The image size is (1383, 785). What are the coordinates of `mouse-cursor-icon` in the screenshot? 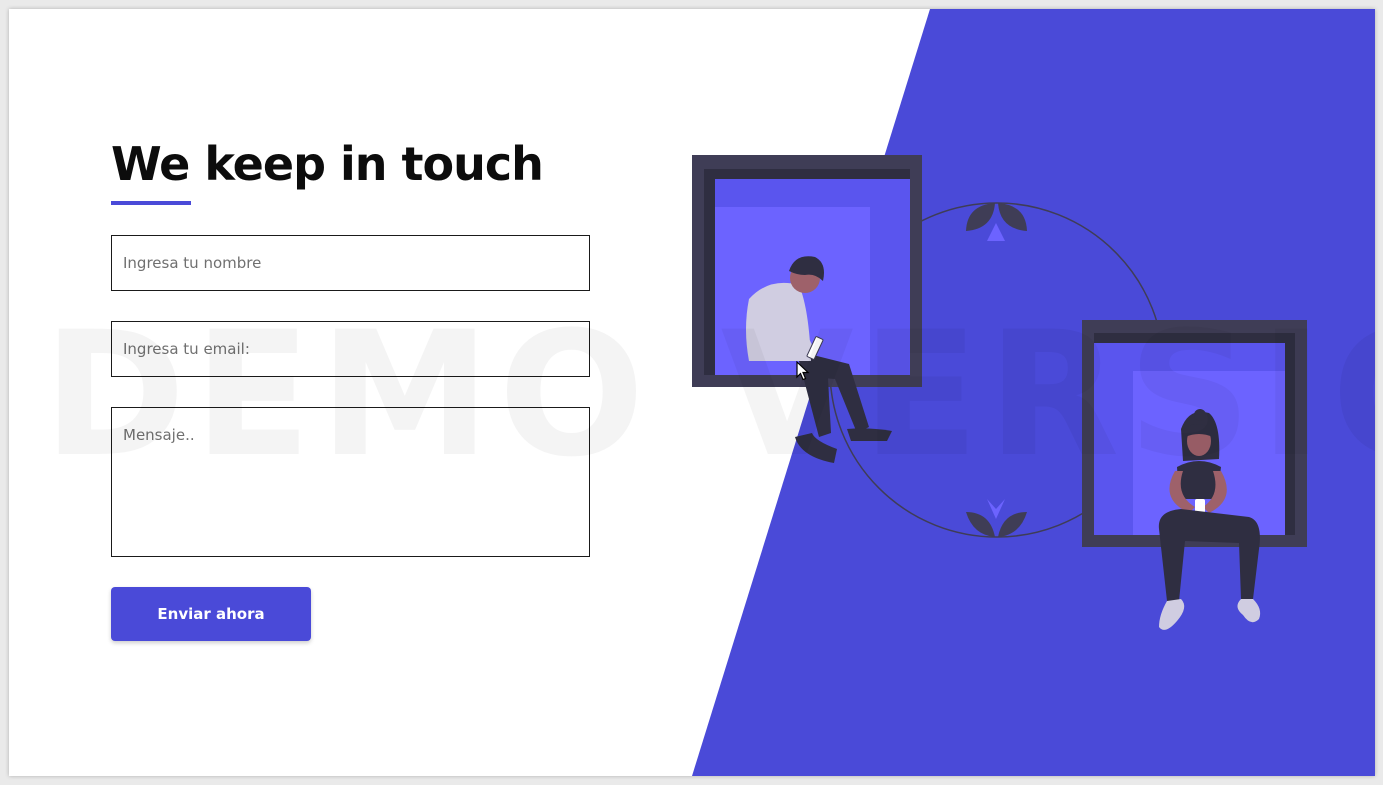 It's located at (803, 371).